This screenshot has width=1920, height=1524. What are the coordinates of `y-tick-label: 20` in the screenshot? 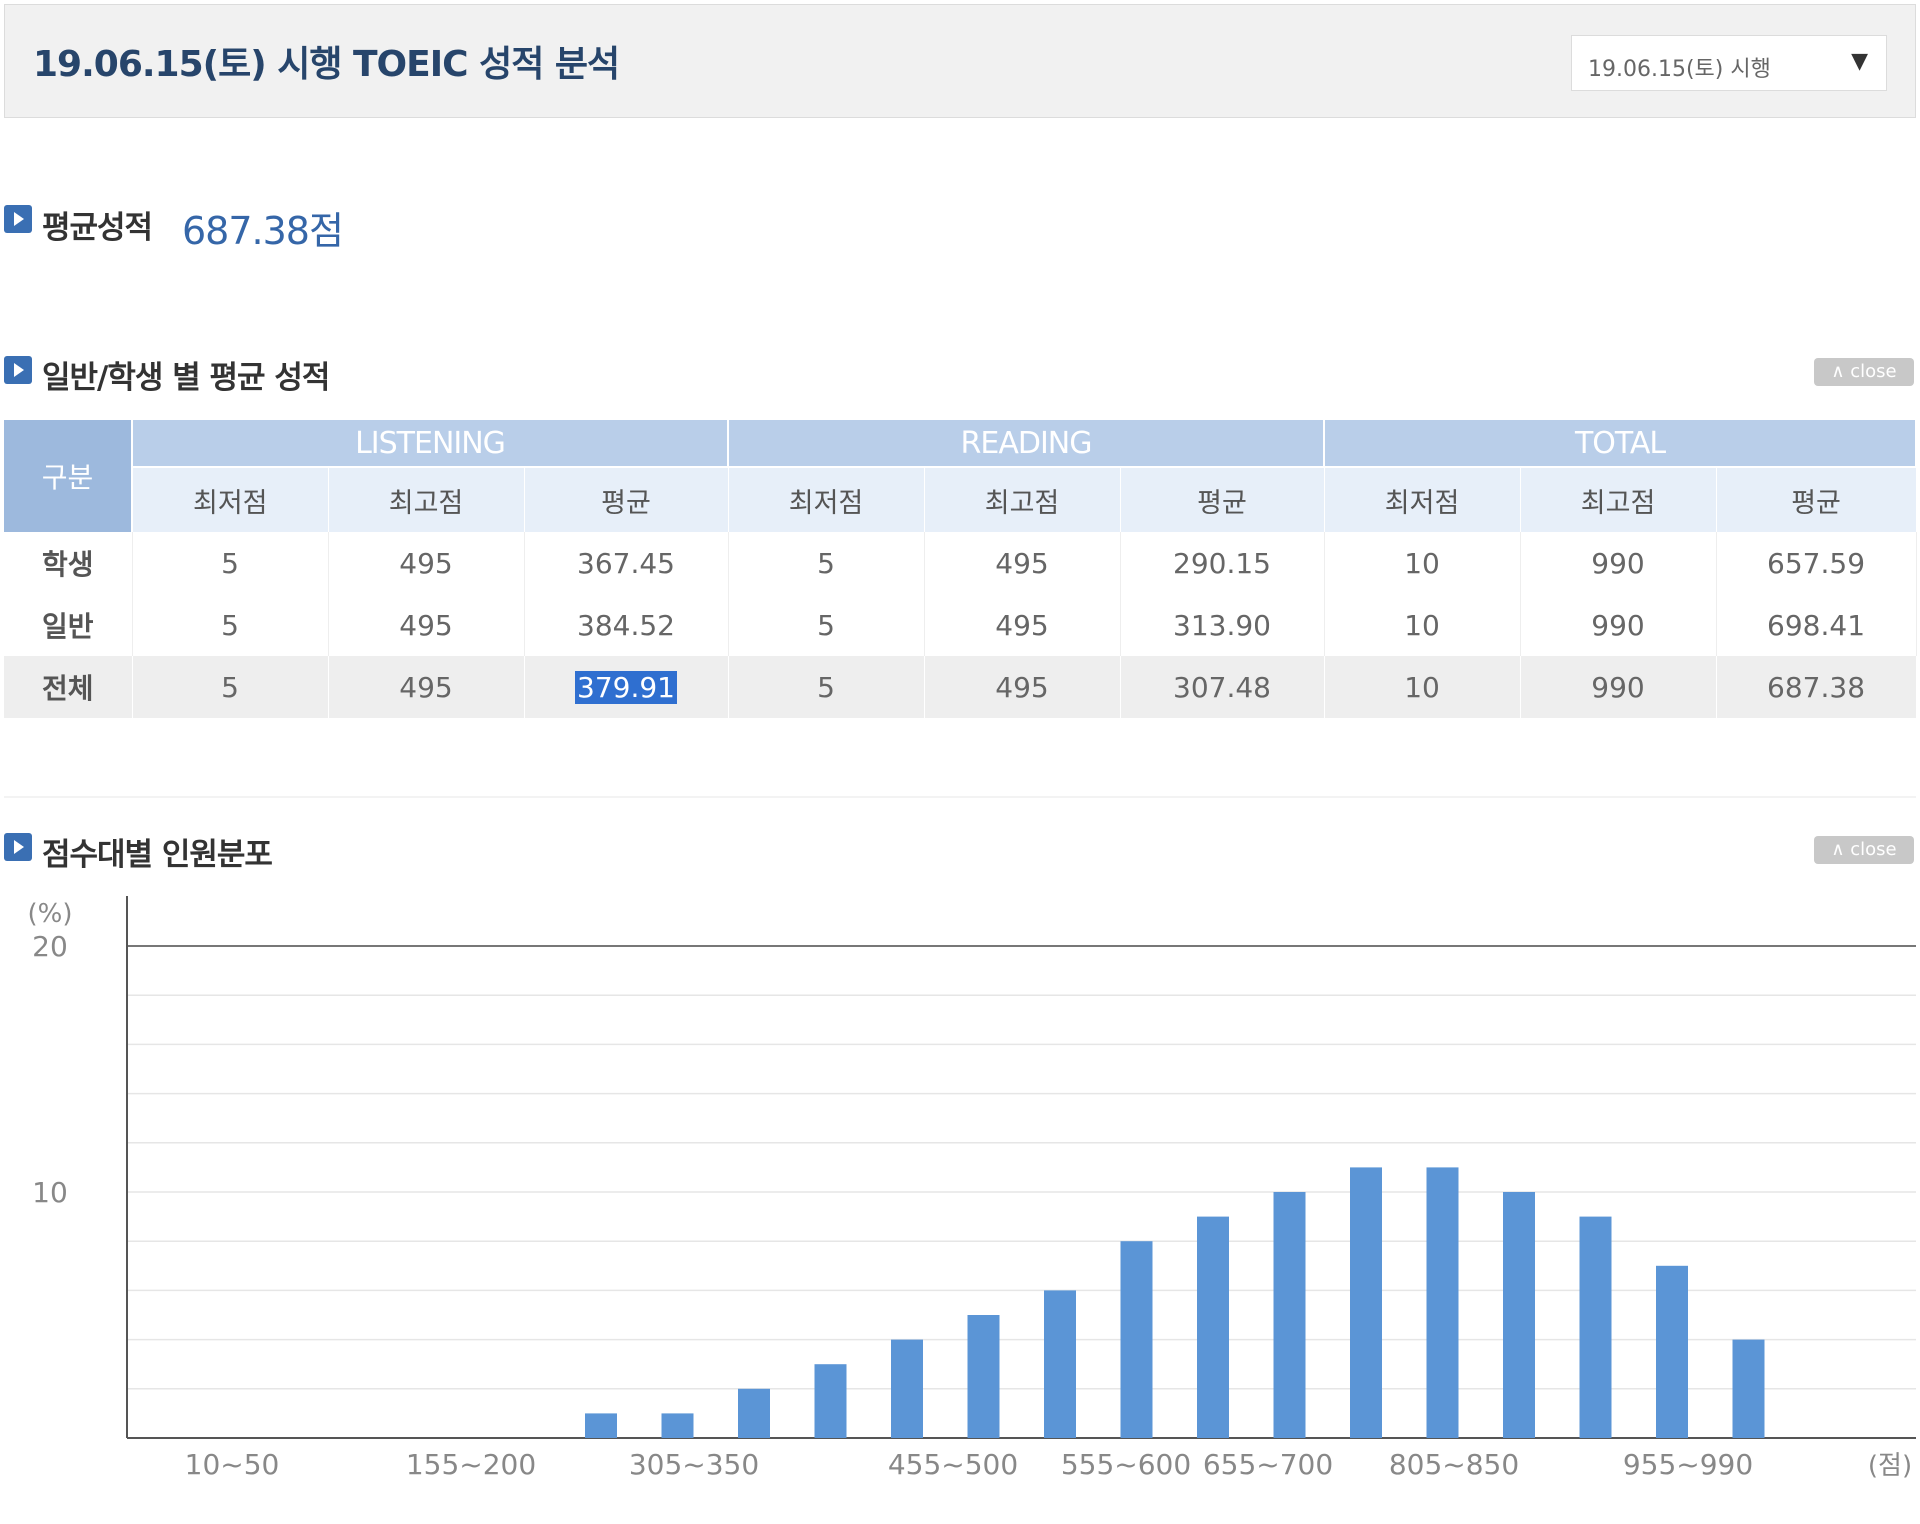 It's located at (50, 946).